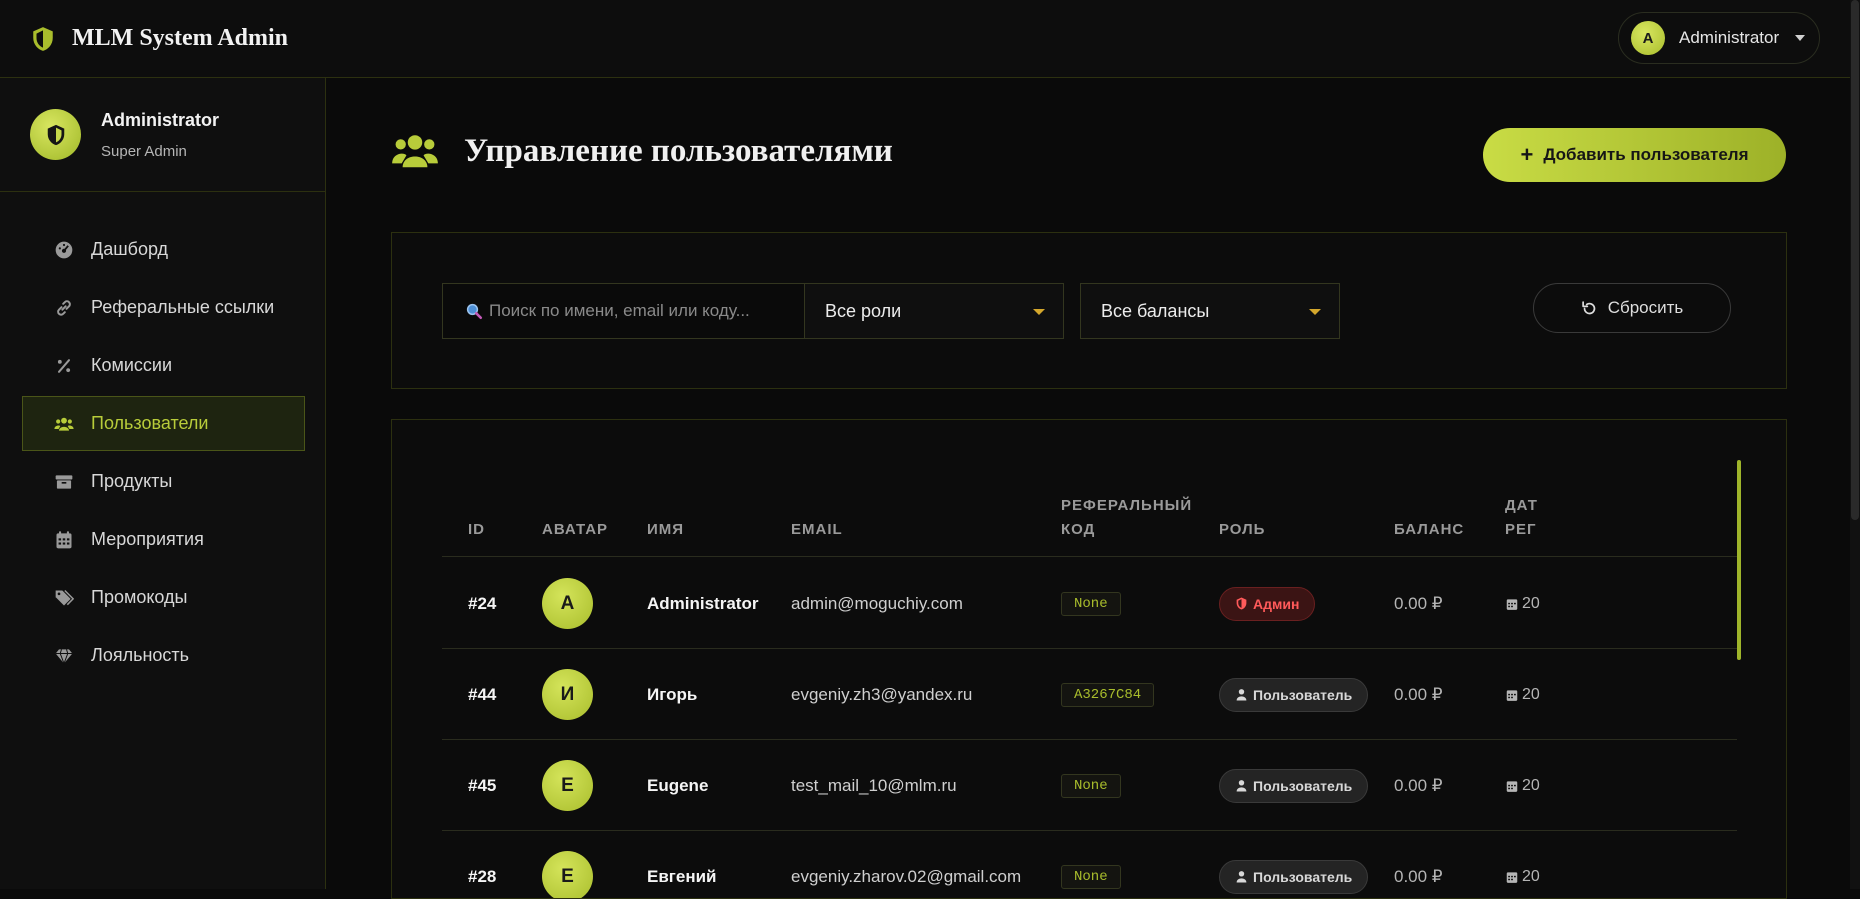 Image resolution: width=1860 pixels, height=899 pixels. I want to click on header-email: EMAIL, so click(817, 530).